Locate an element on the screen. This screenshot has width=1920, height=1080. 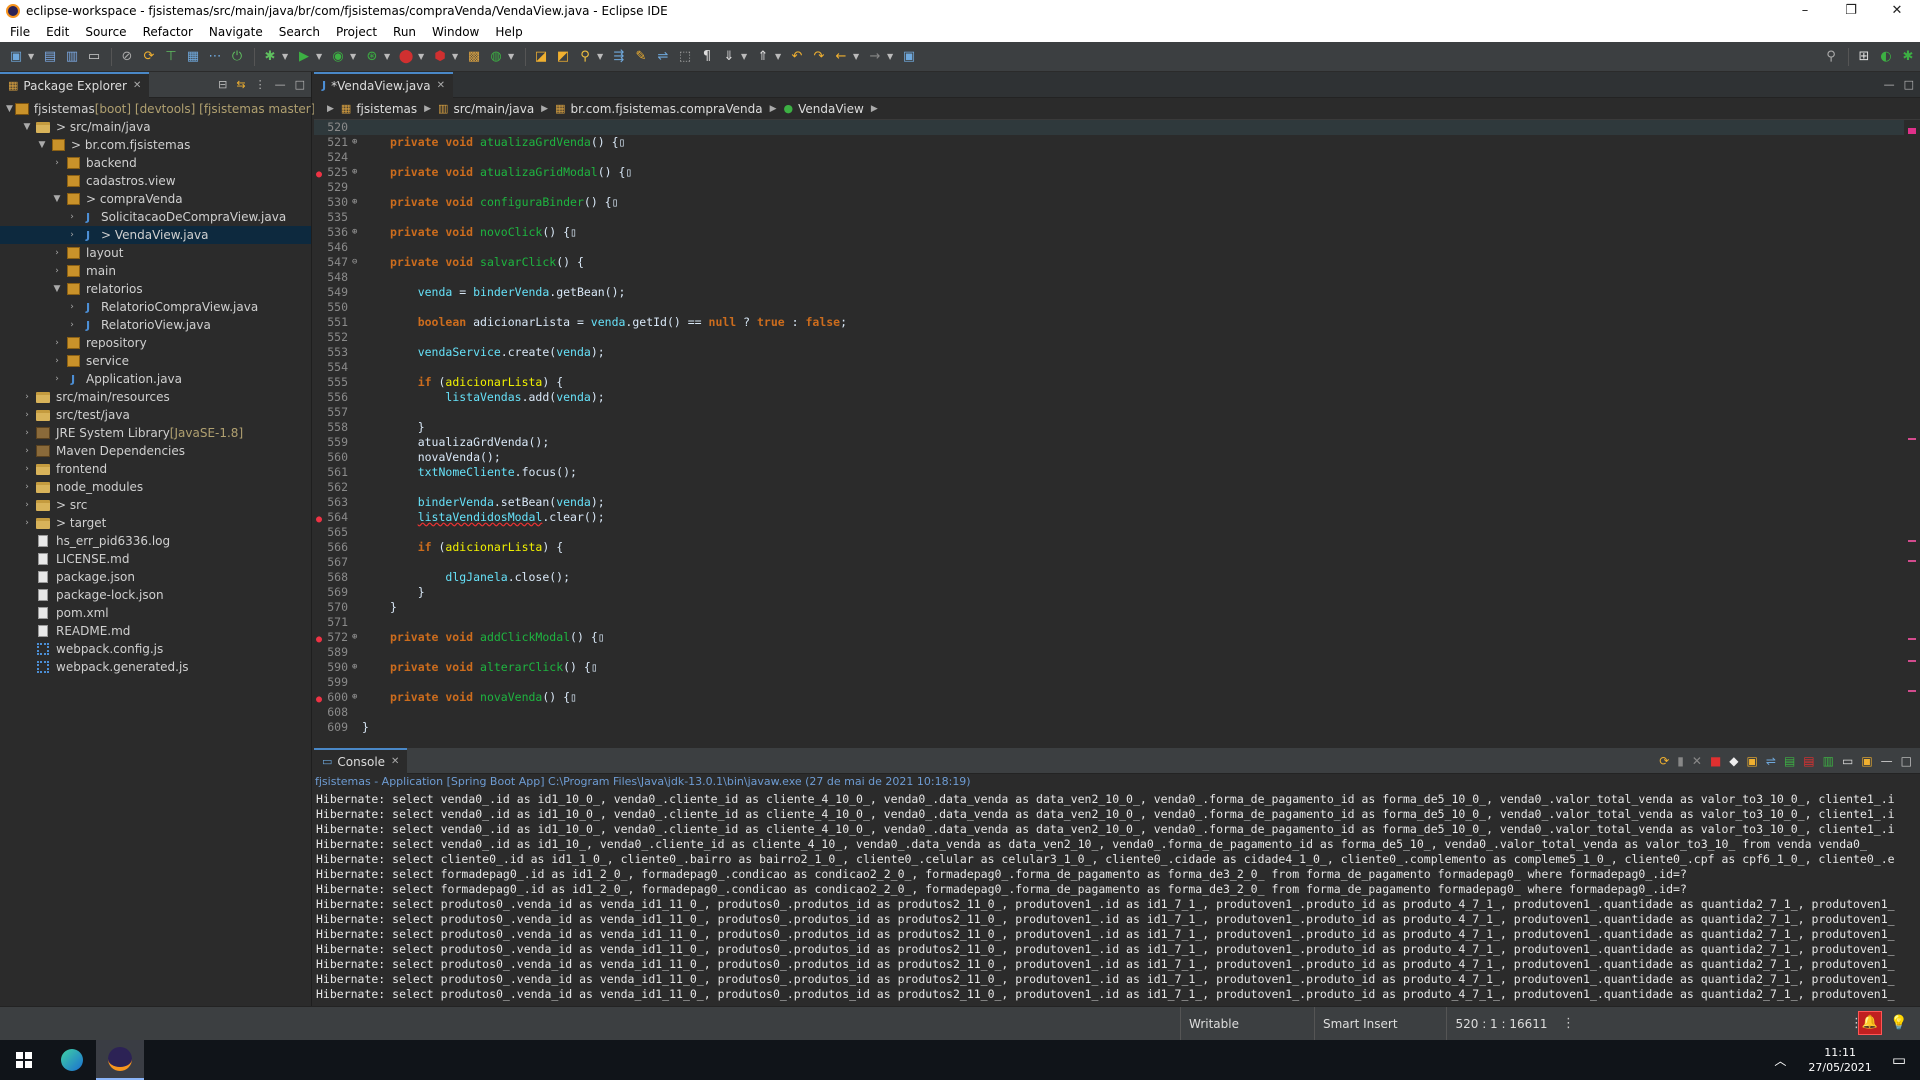
code-line: 589 is located at coordinates (1109, 652).